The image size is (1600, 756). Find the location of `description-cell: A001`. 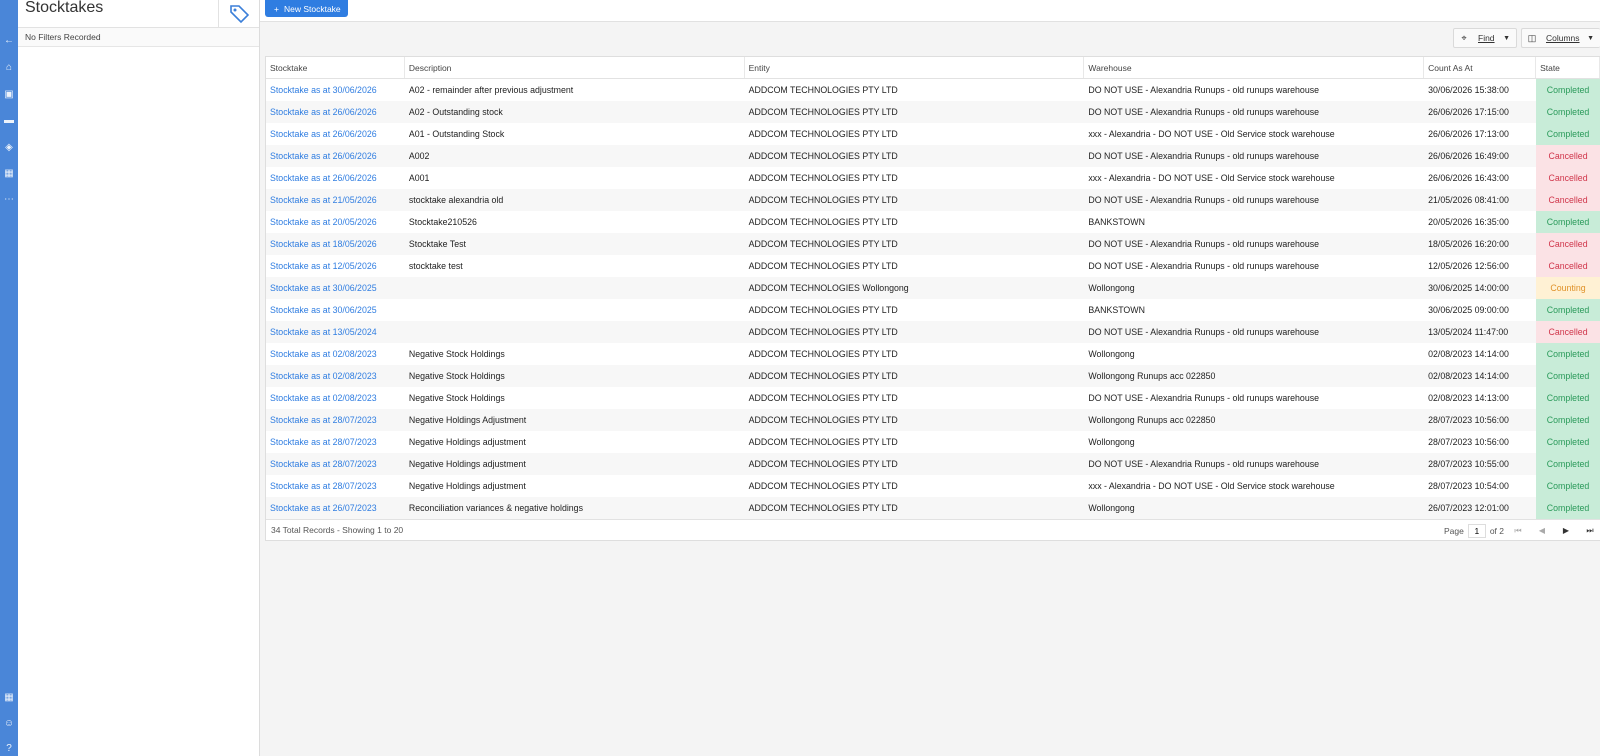

description-cell: A001 is located at coordinates (419, 178).